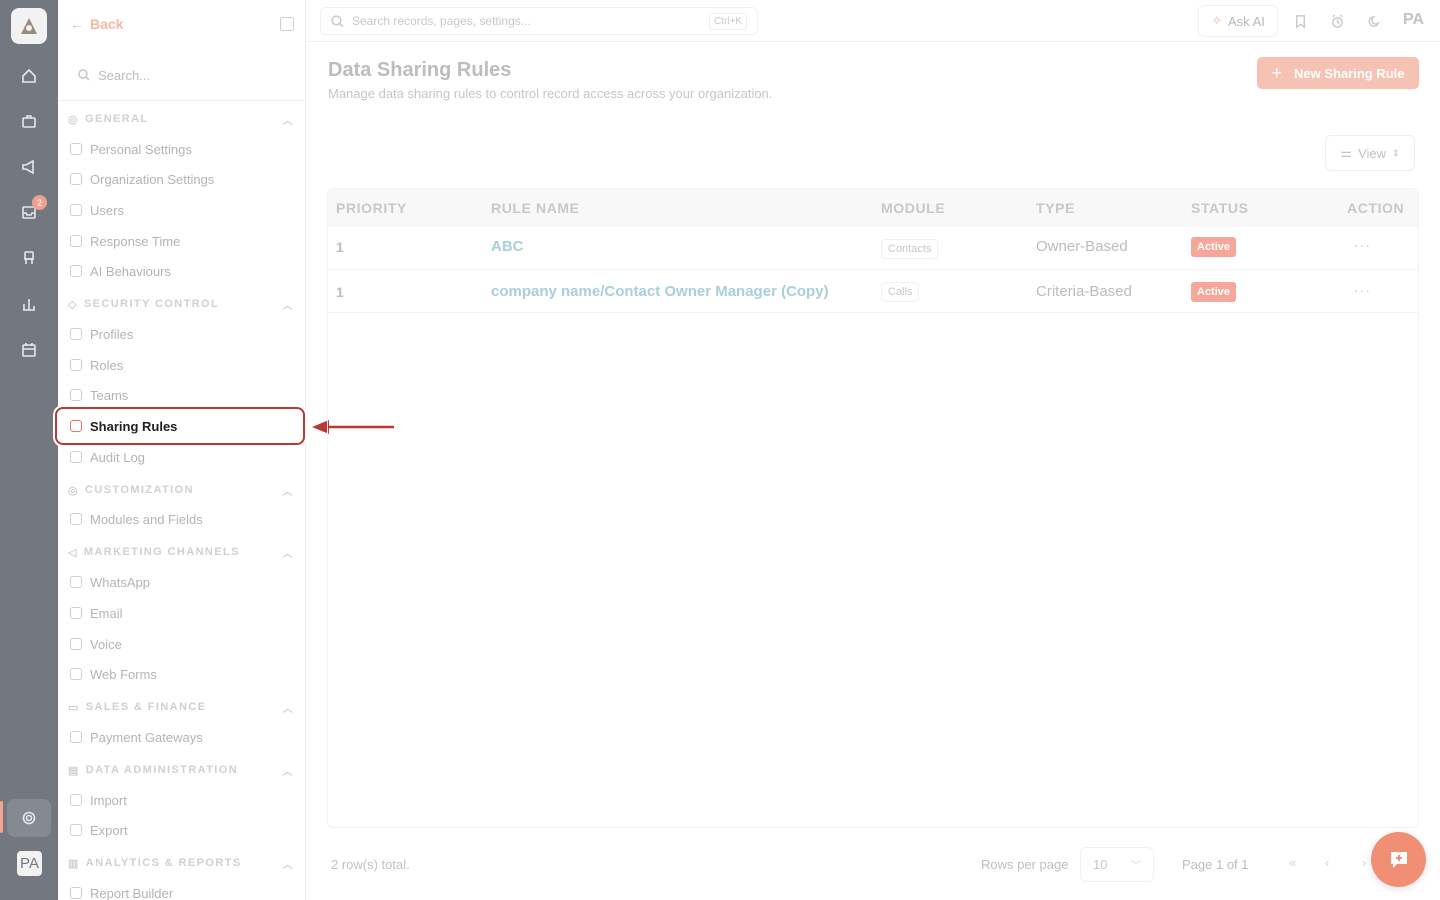 This screenshot has height=900, width=1440. Describe the element at coordinates (1117, 864) in the screenshot. I see `rows-per-page-select: 10 ﹀` at that location.